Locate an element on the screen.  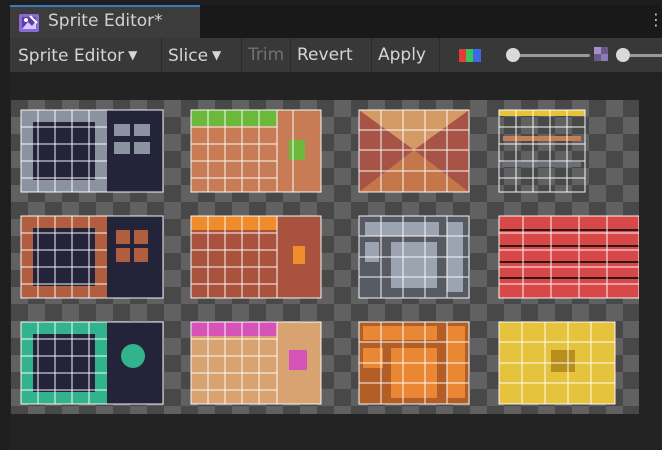
apply-button: Apply is located at coordinates (406, 55).